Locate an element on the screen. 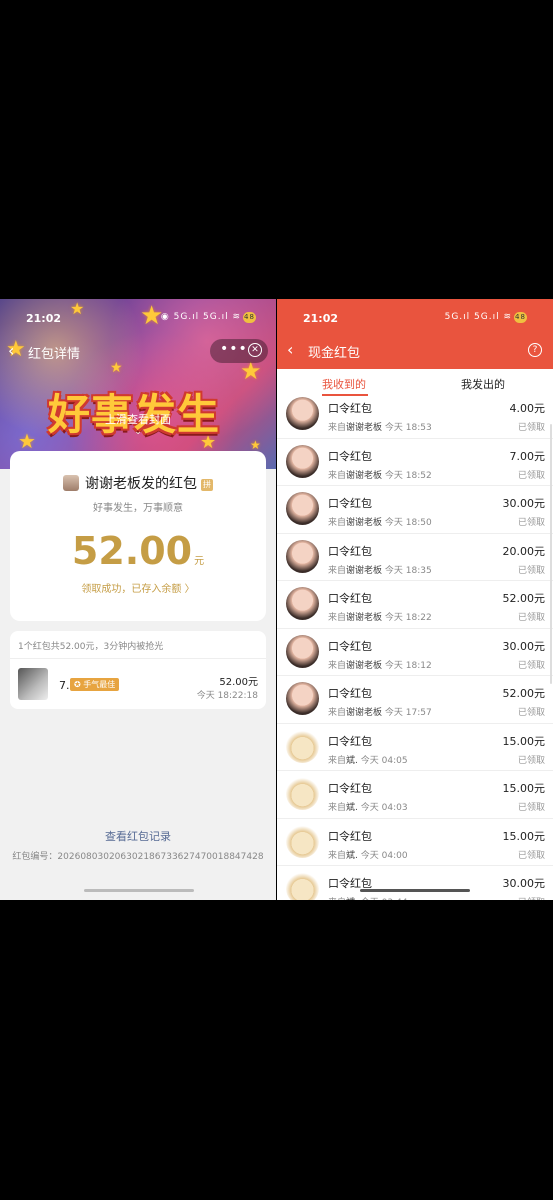  chevron-down-icon: ⌄ is located at coordinates (138, 432).